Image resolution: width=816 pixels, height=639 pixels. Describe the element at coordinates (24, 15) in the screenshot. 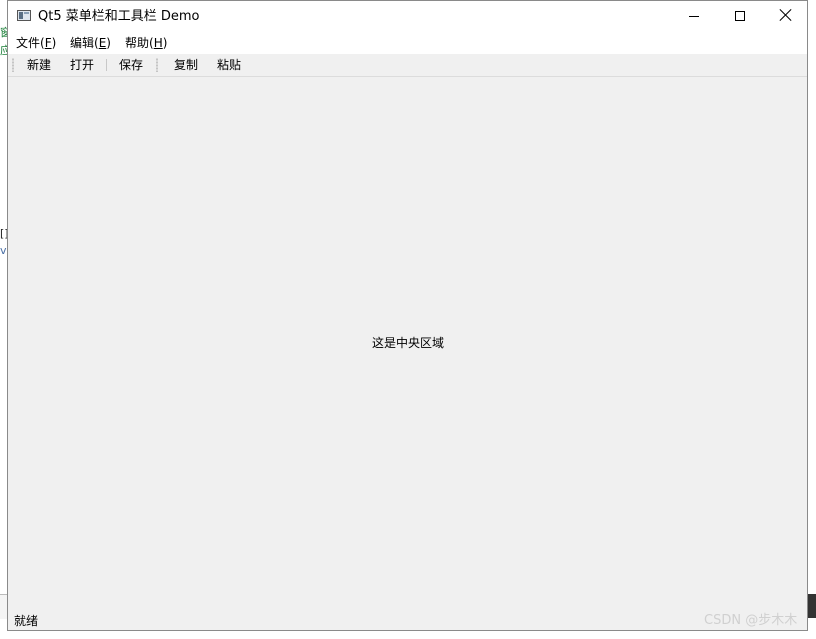

I see `app-window-icon` at that location.